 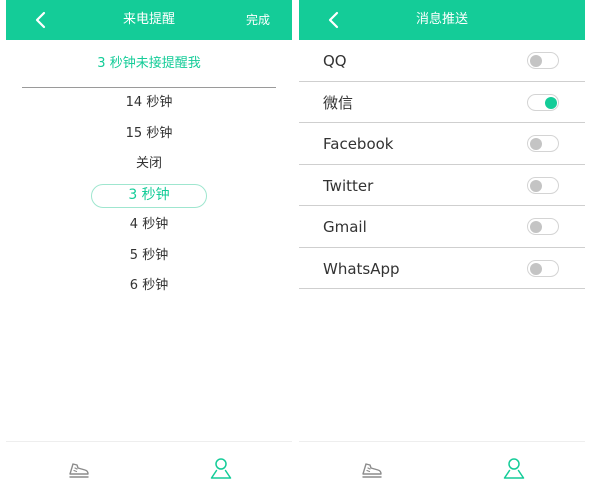 I want to click on list-item: WhatsApp, so click(x=442, y=268).